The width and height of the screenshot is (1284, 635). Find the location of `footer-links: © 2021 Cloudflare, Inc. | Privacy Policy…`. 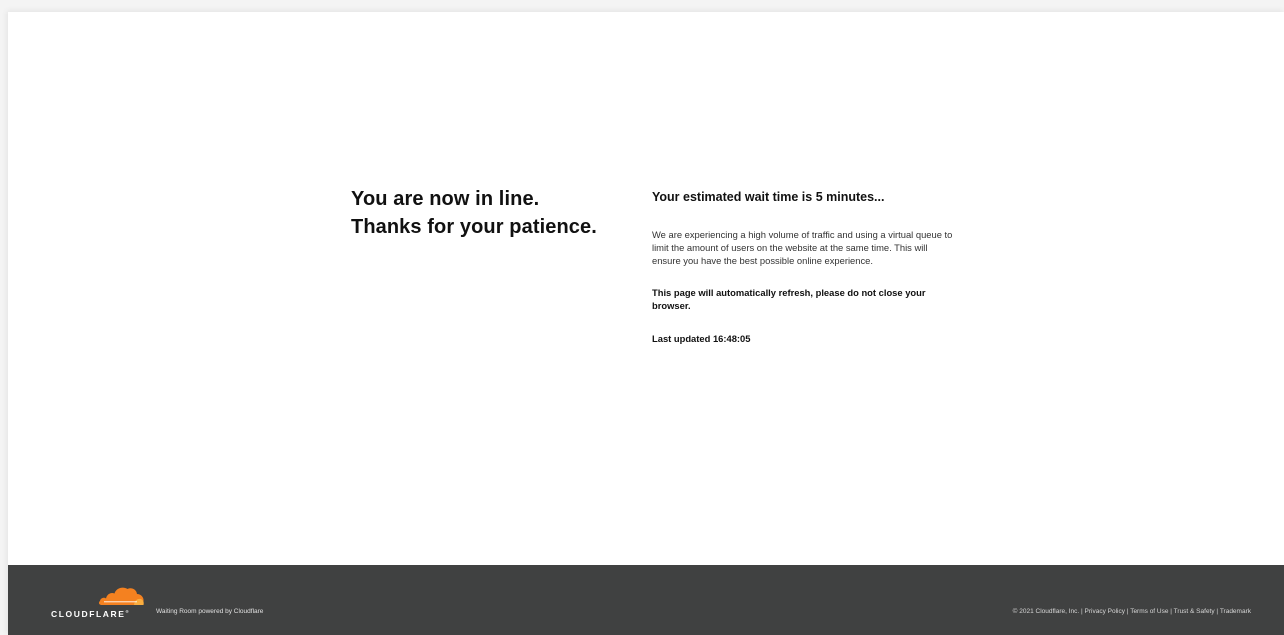

footer-links: © 2021 Cloudflare, Inc. | Privacy Policy… is located at coordinates (1132, 612).